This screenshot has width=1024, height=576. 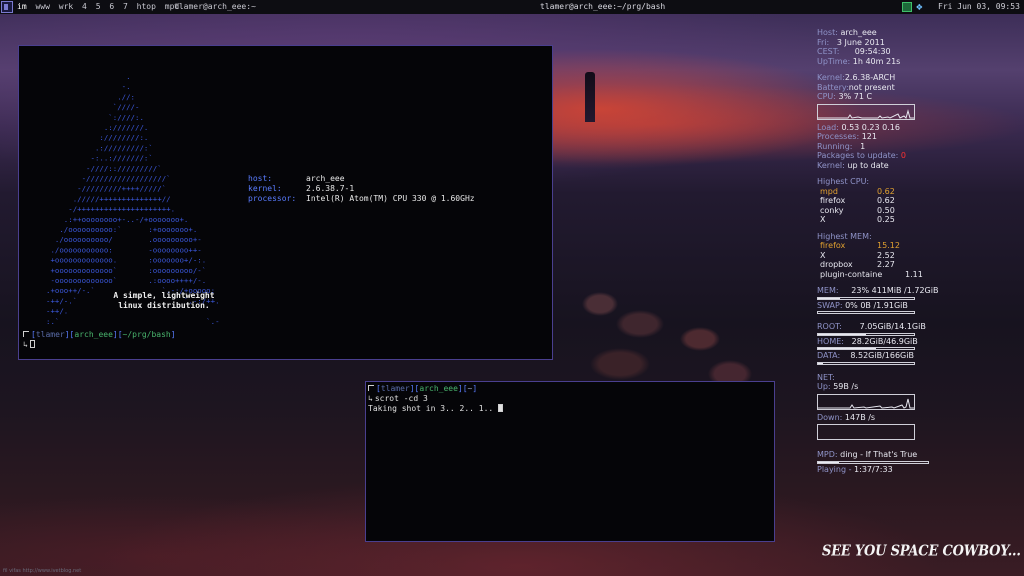 I want to click on process-name: mpd, so click(x=829, y=191).